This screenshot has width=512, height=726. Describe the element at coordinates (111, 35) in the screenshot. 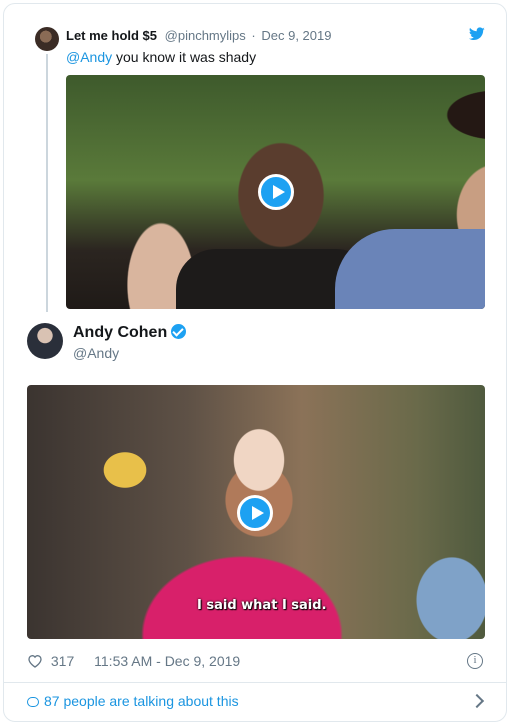

I see `quoted-user-name: Let me hold $5` at that location.